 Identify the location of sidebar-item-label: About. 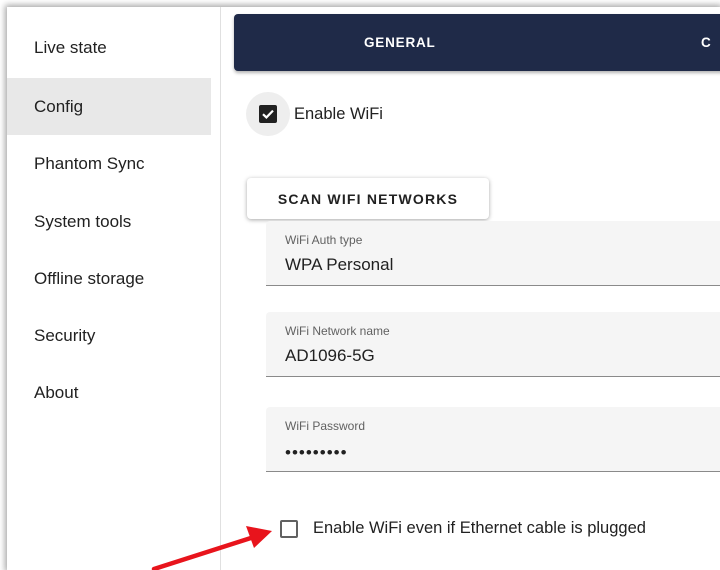
(56, 392).